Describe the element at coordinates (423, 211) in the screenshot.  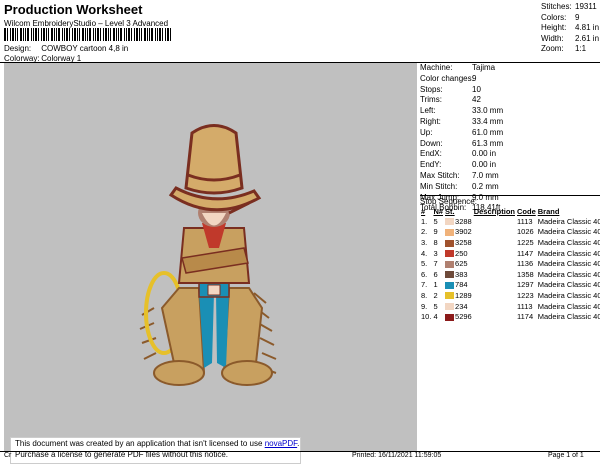
I see `col-num: #` at that location.